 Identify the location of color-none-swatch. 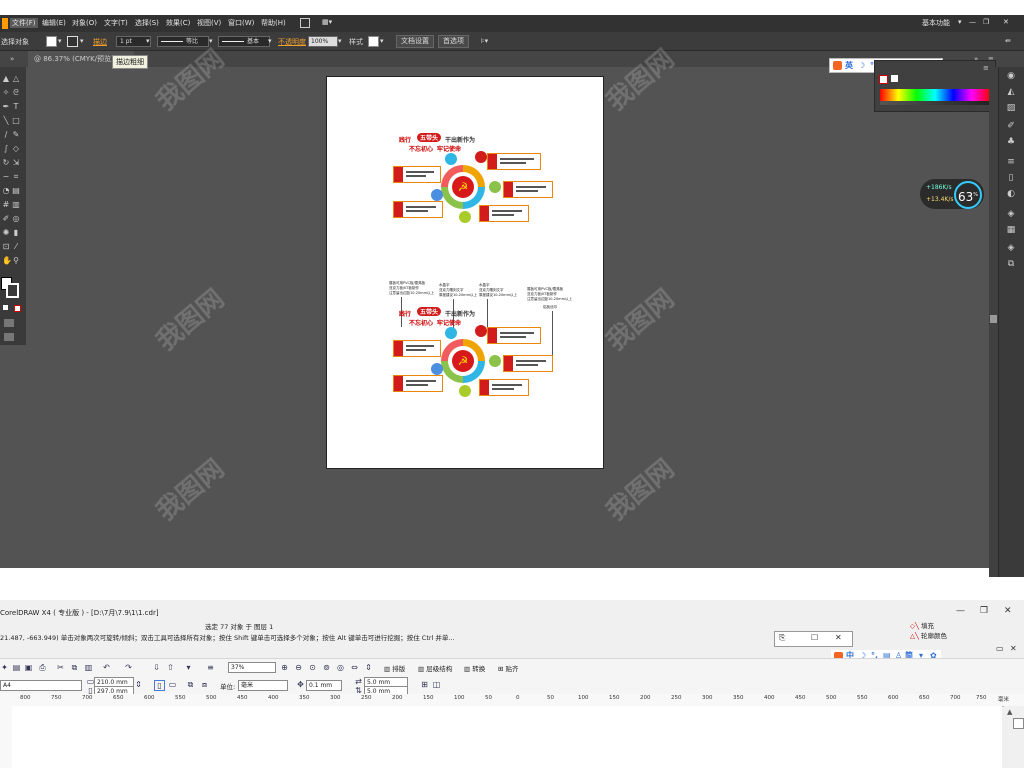
(1018, 723).